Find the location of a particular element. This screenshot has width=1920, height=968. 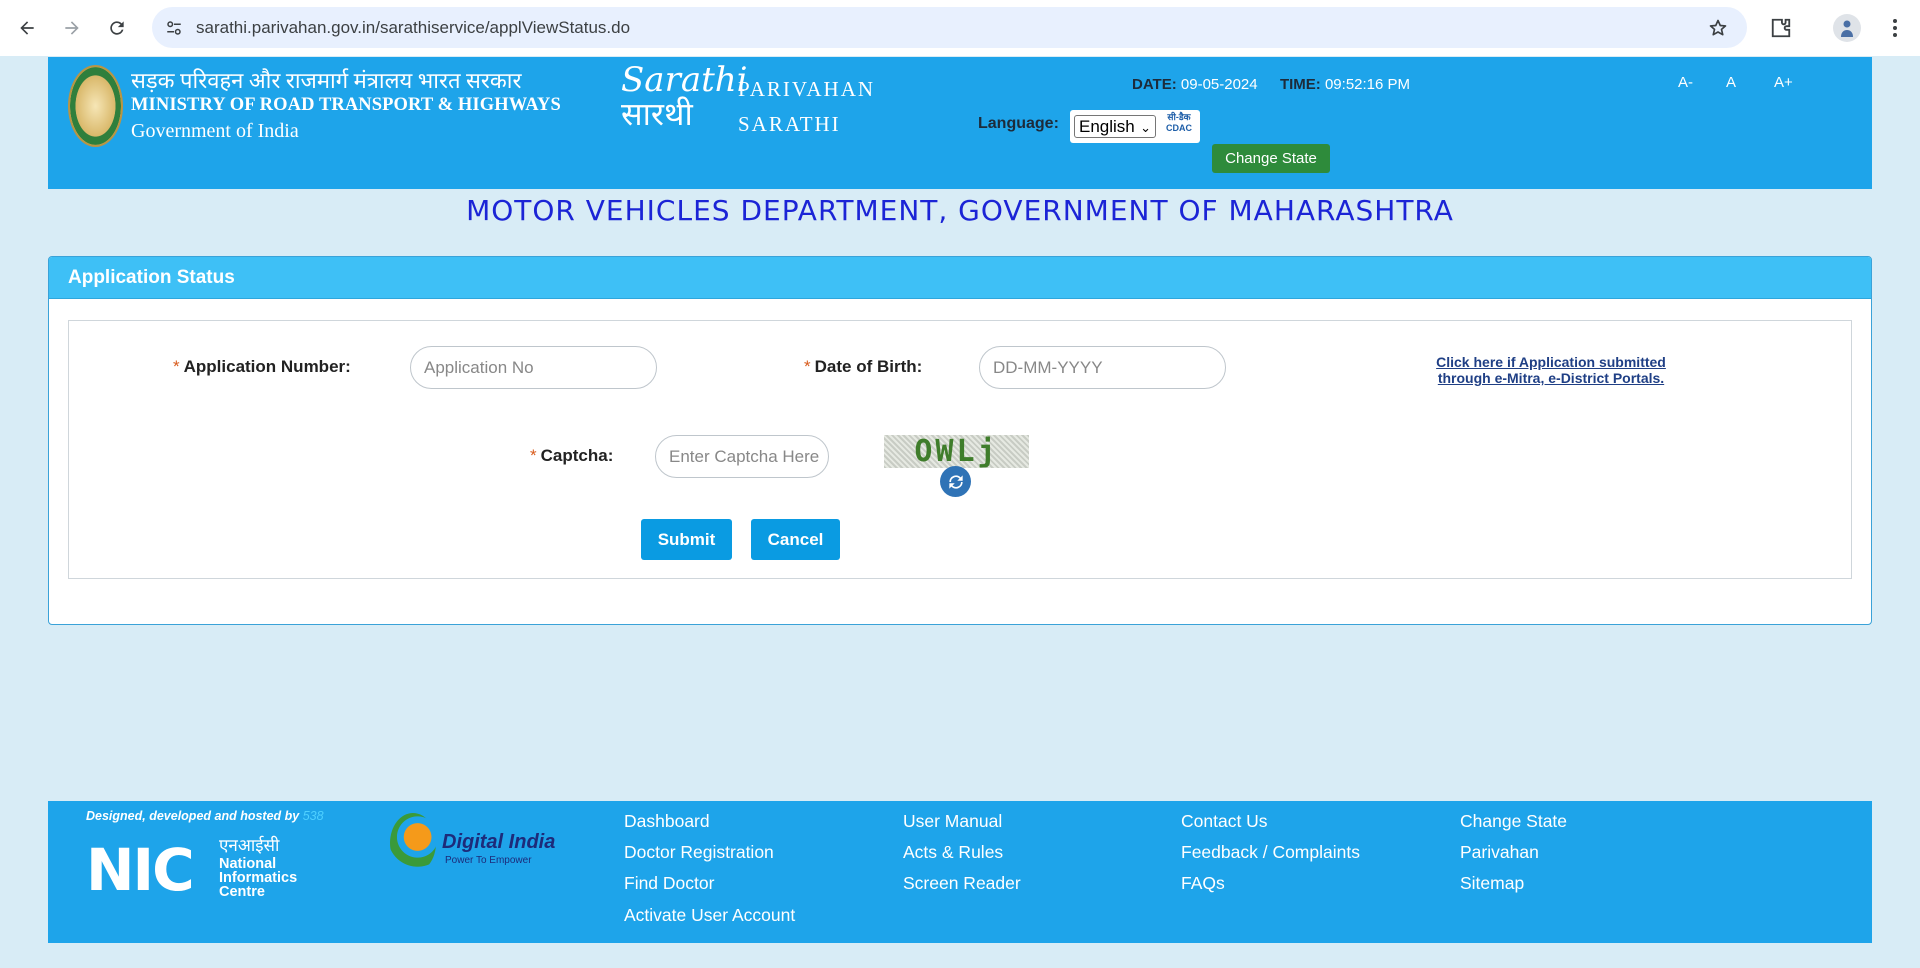

sarathi-label: SARATHI is located at coordinates (789, 124).